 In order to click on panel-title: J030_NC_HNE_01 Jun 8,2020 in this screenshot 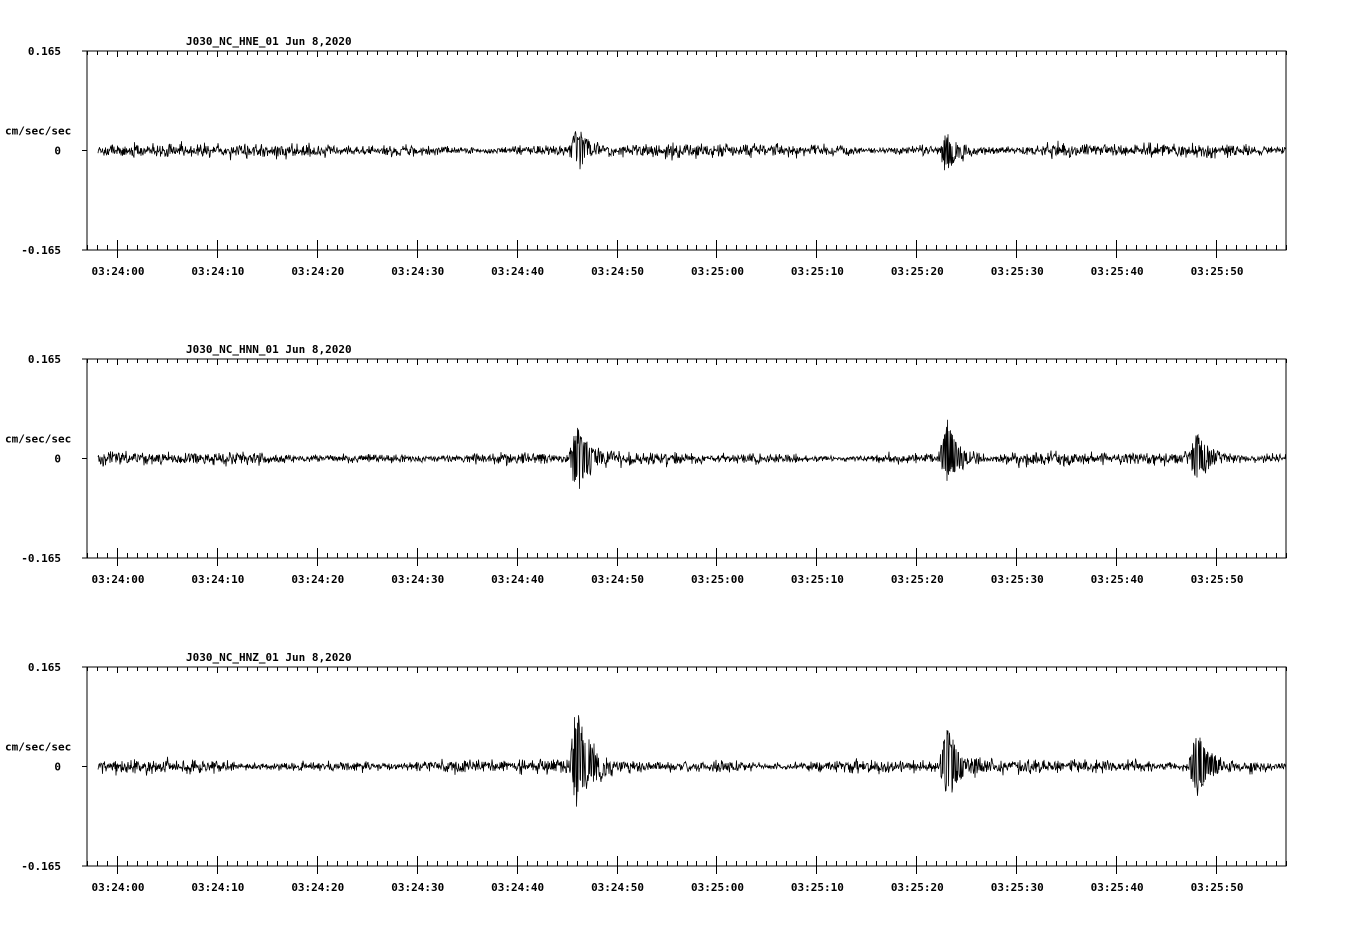, I will do `click(269, 41)`.